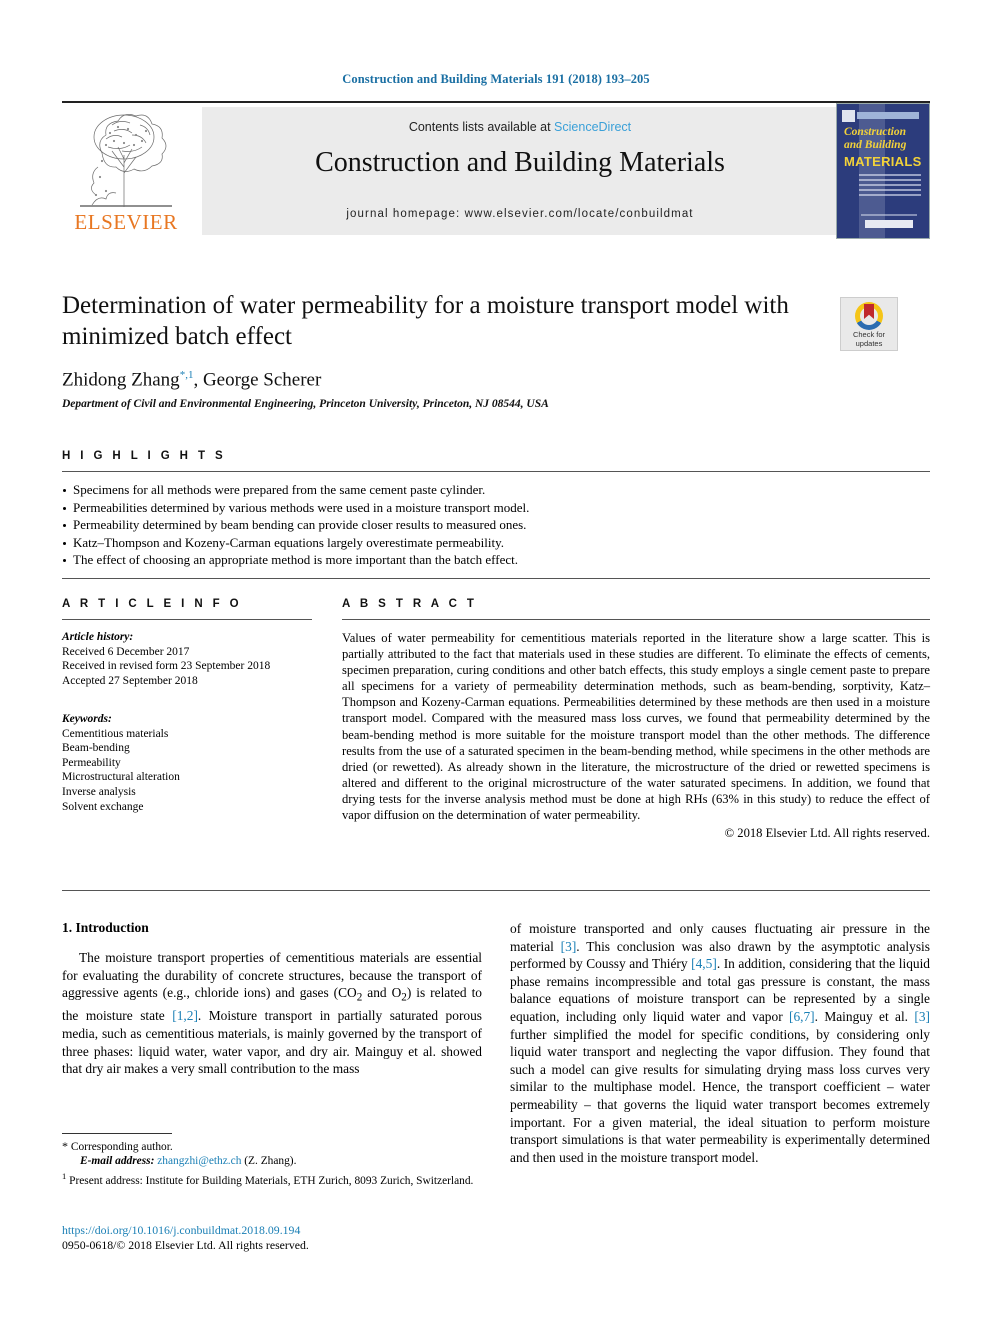  Describe the element at coordinates (65, 1146) in the screenshot. I see `asterisk-icon: *` at that location.